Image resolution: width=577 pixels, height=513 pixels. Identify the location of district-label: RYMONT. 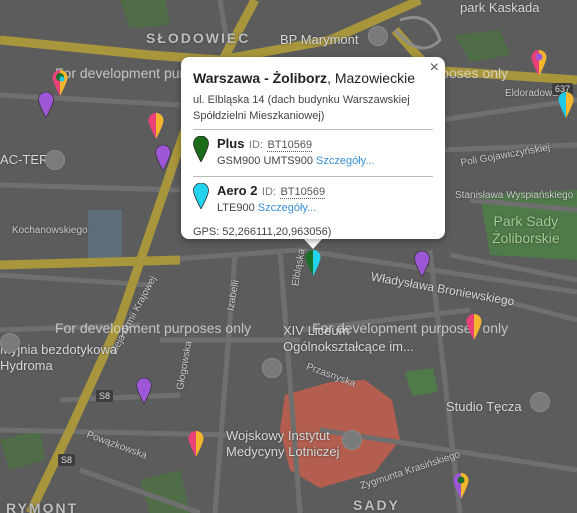
(42, 506).